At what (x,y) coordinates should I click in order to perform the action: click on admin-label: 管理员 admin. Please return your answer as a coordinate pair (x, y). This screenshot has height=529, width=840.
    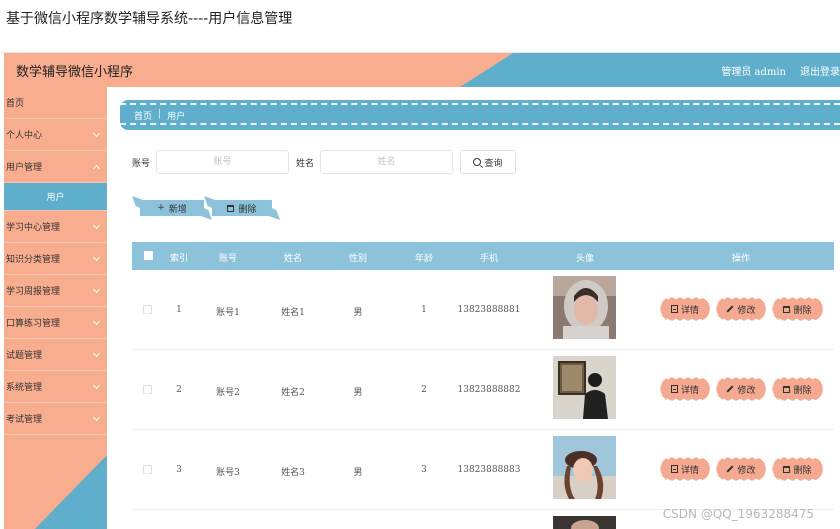
    Looking at the image, I should click on (753, 72).